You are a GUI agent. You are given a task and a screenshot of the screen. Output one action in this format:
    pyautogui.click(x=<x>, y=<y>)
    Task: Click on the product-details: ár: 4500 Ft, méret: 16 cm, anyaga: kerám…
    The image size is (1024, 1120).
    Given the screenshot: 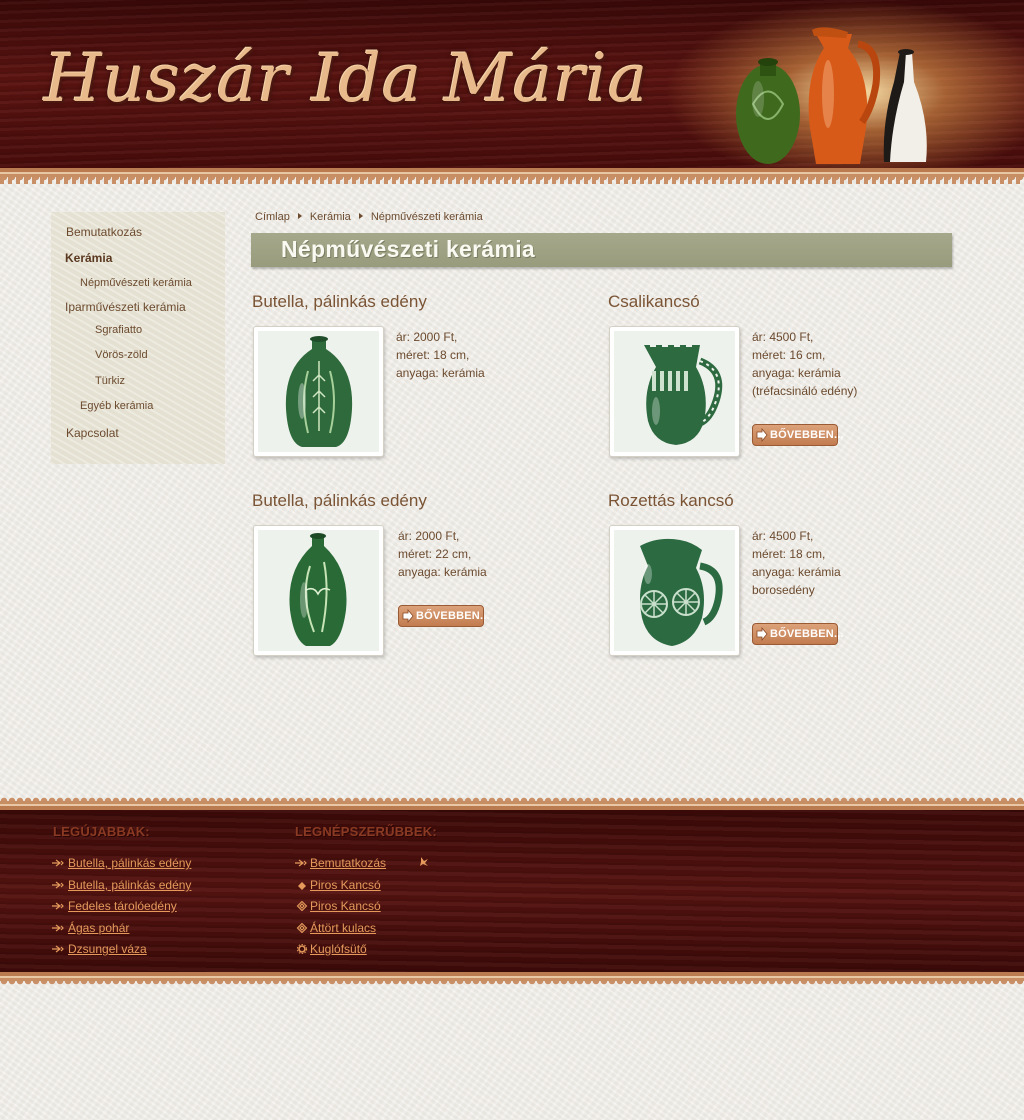 What is the action you would take?
    pyautogui.click(x=804, y=364)
    